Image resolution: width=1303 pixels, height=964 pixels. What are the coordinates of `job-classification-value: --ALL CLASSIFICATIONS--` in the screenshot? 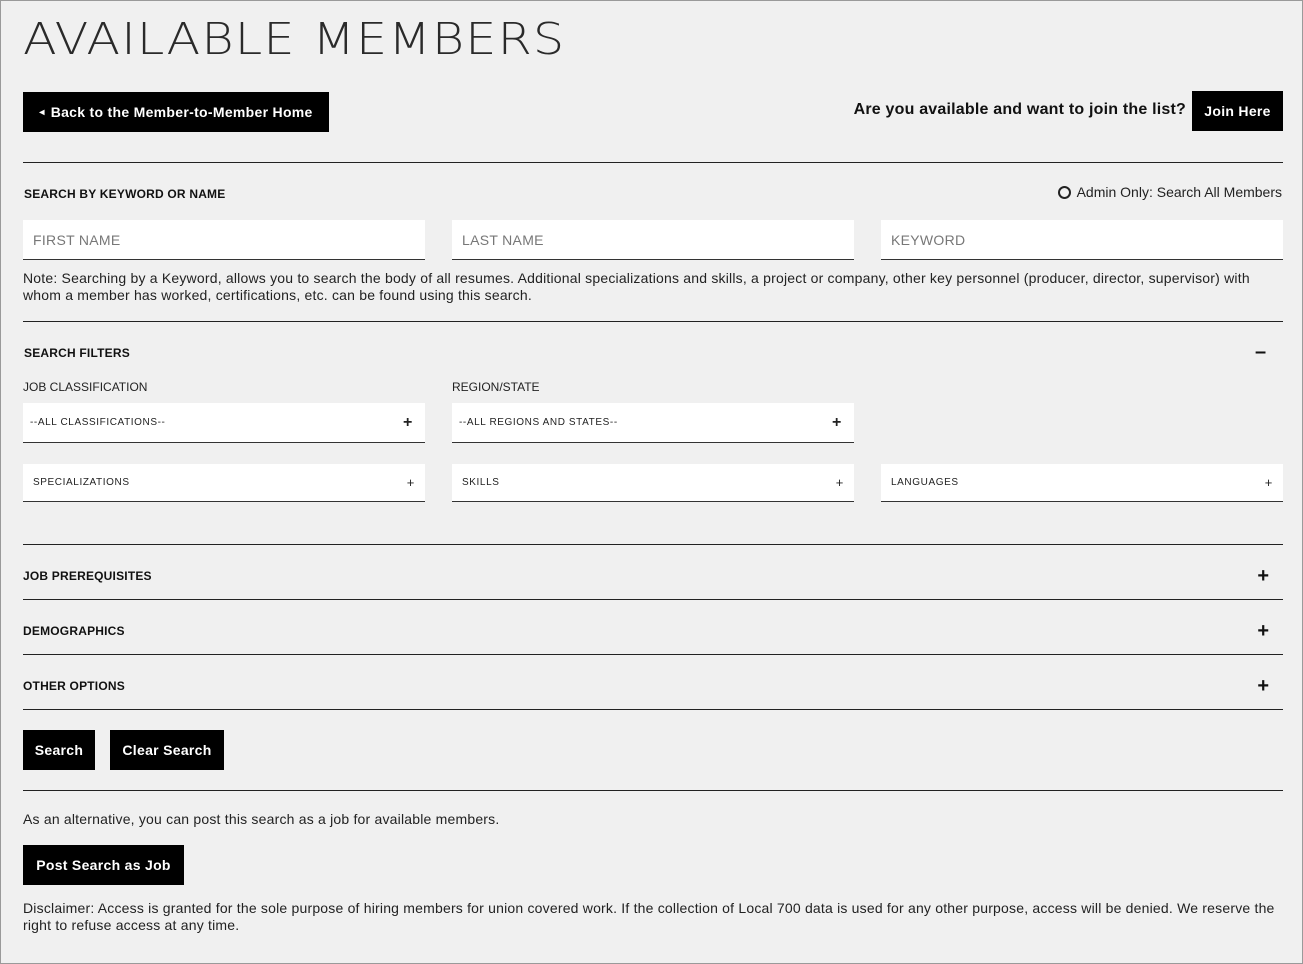 It's located at (98, 422).